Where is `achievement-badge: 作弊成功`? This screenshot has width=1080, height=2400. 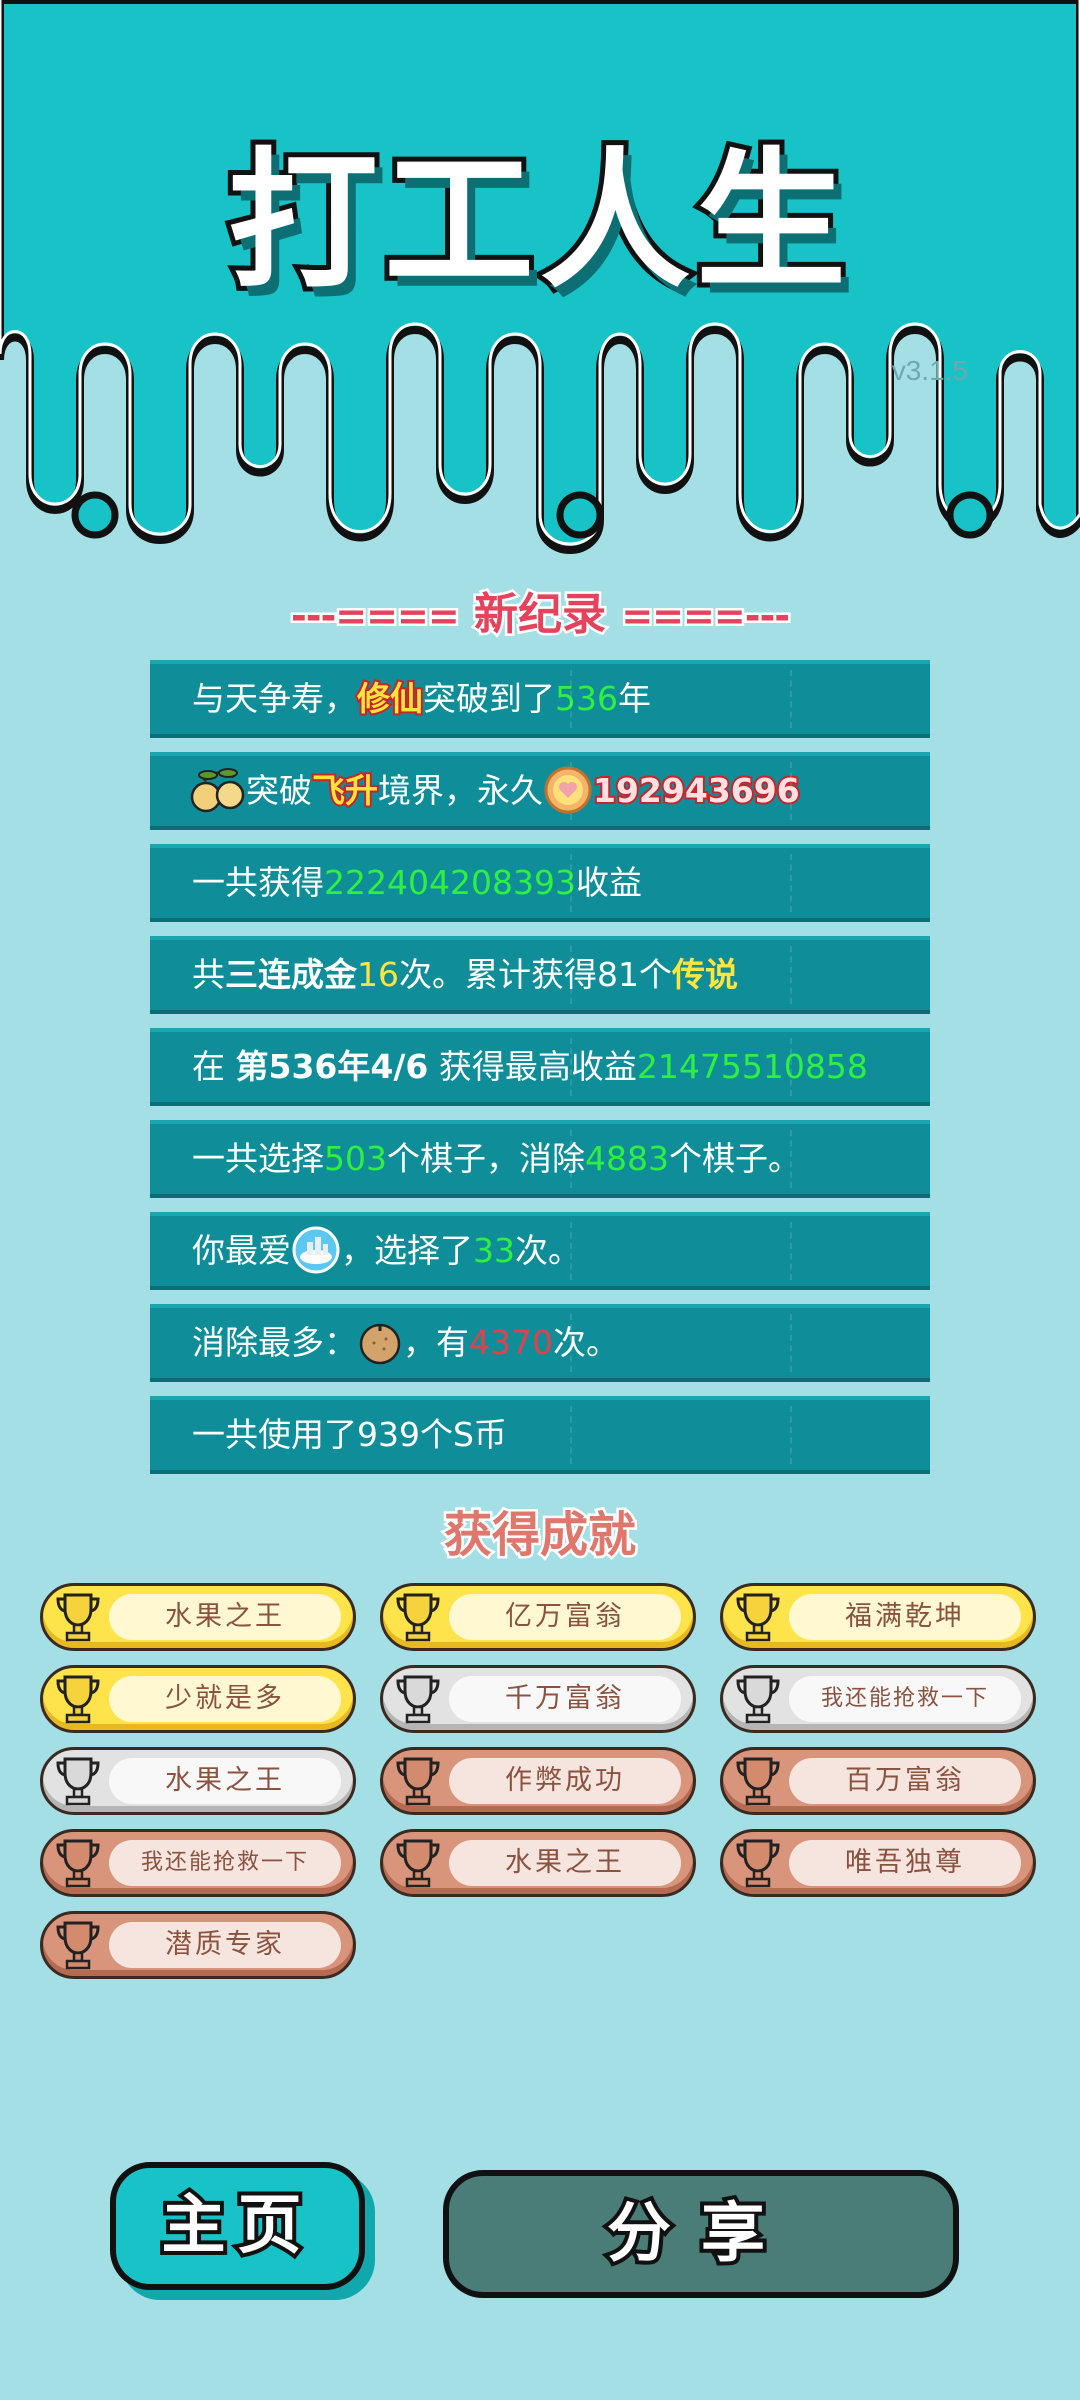 achievement-badge: 作弊成功 is located at coordinates (538, 1781).